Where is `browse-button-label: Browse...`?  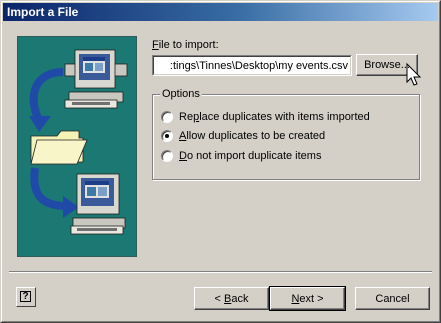
browse-button-label: Browse... is located at coordinates (387, 65).